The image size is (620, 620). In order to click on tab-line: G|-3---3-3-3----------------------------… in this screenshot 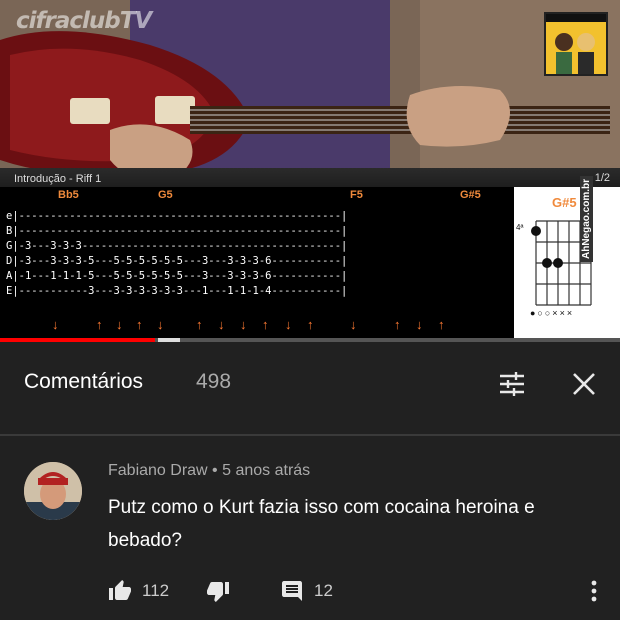, I will do `click(177, 246)`.